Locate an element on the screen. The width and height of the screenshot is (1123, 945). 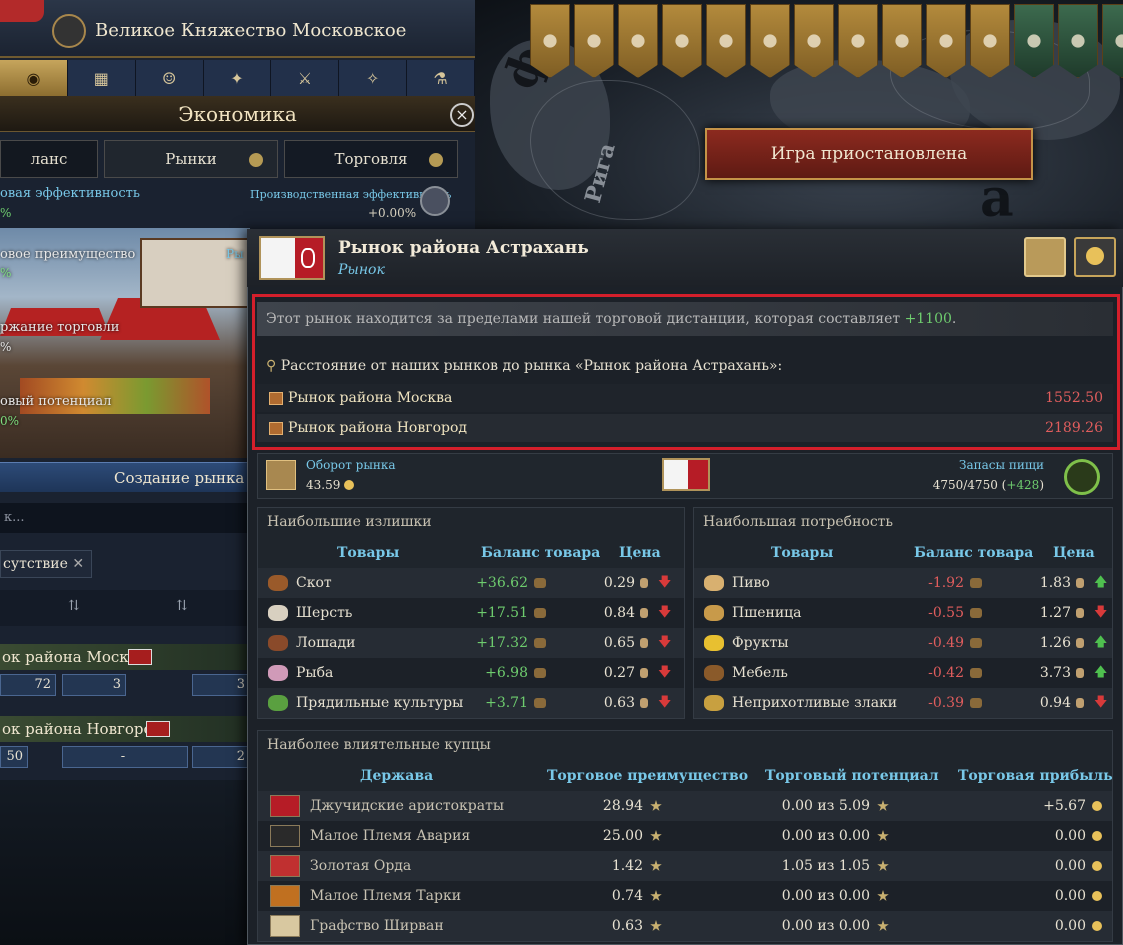
owner-flag-icon is located at coordinates (686, 474).